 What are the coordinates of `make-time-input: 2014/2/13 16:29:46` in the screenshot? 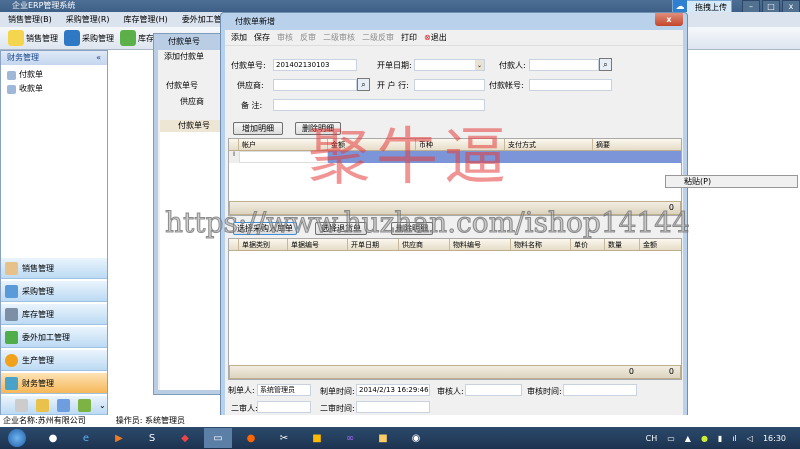 It's located at (393, 390).